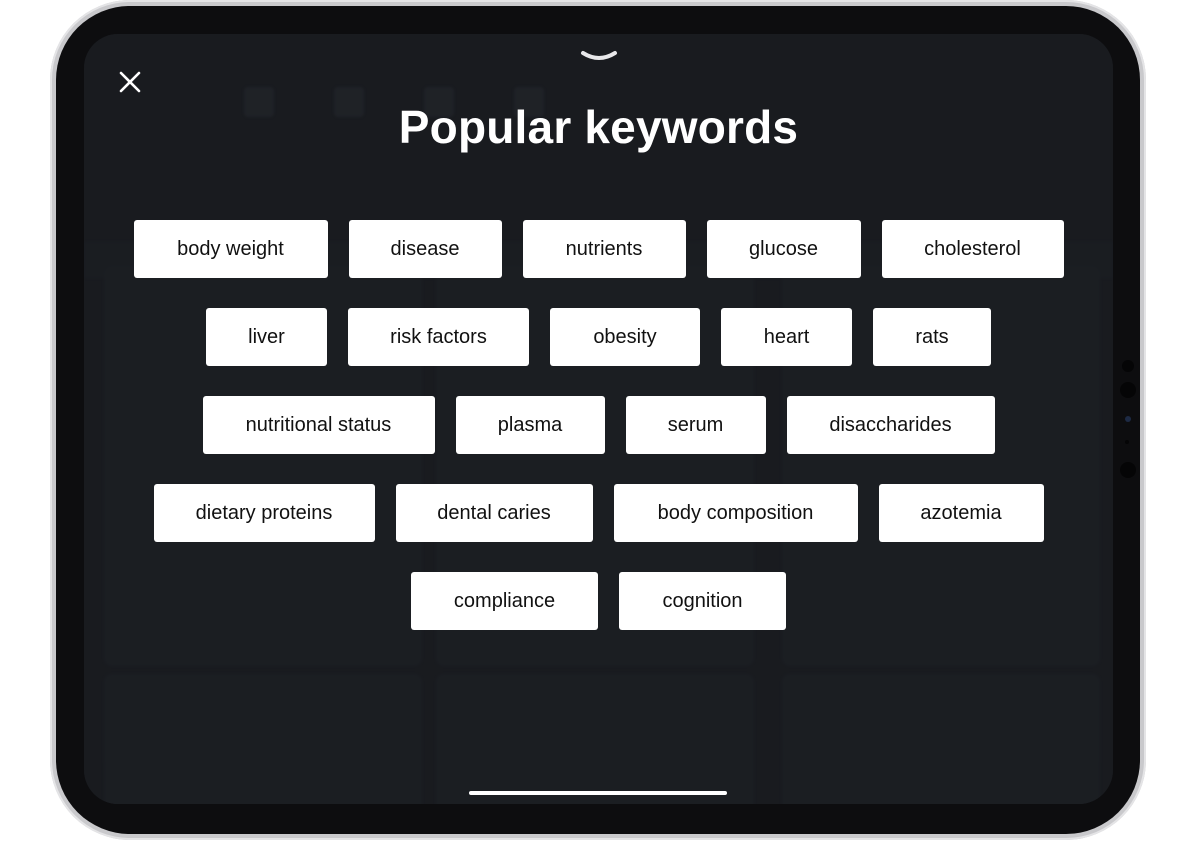 This screenshot has height=842, width=1200. Describe the element at coordinates (625, 337) in the screenshot. I see `keyword-chip: obesity` at that location.